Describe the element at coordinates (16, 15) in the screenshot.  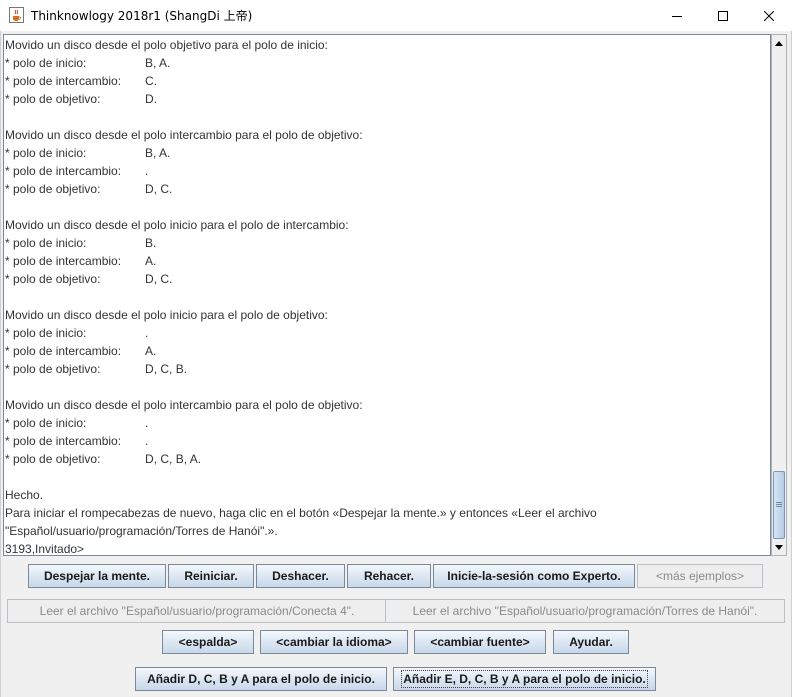
I see `java-cup-icon` at that location.